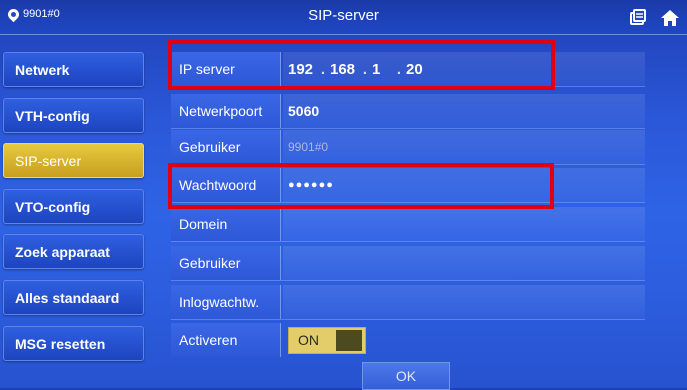 This screenshot has width=687, height=390. What do you see at coordinates (311, 185) in the screenshot?
I see `password-value: ●●●●●●` at bounding box center [311, 185].